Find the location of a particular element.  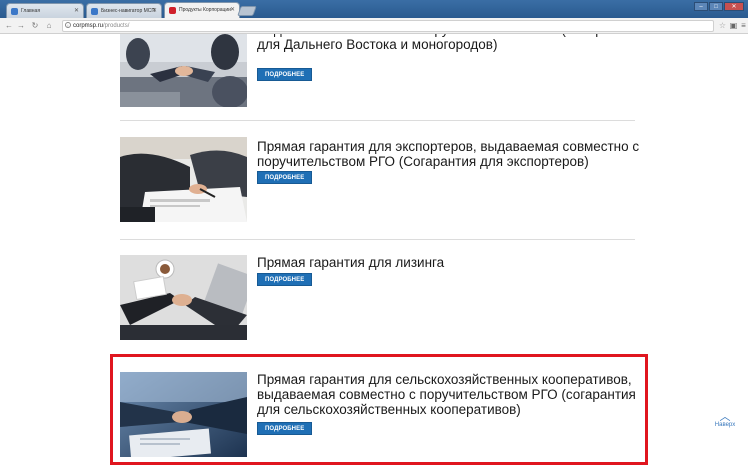

back-to-top-label: Наверх is located at coordinates (725, 425).